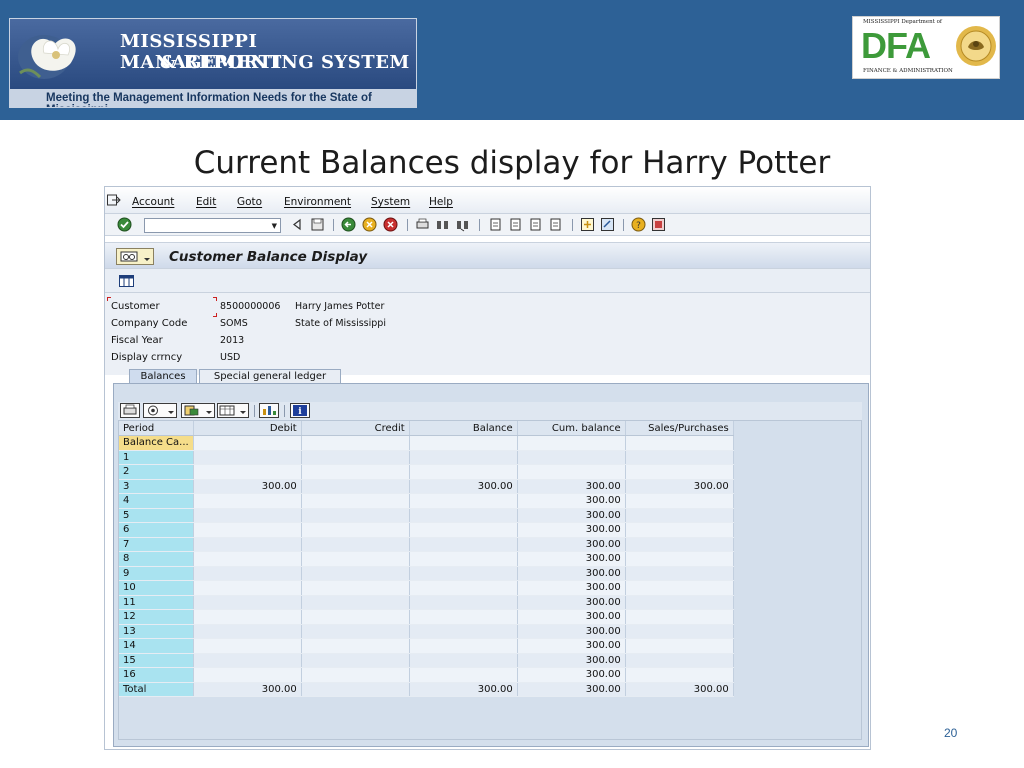 The image size is (1024, 768). I want to click on period-cell: 16, so click(156, 675).